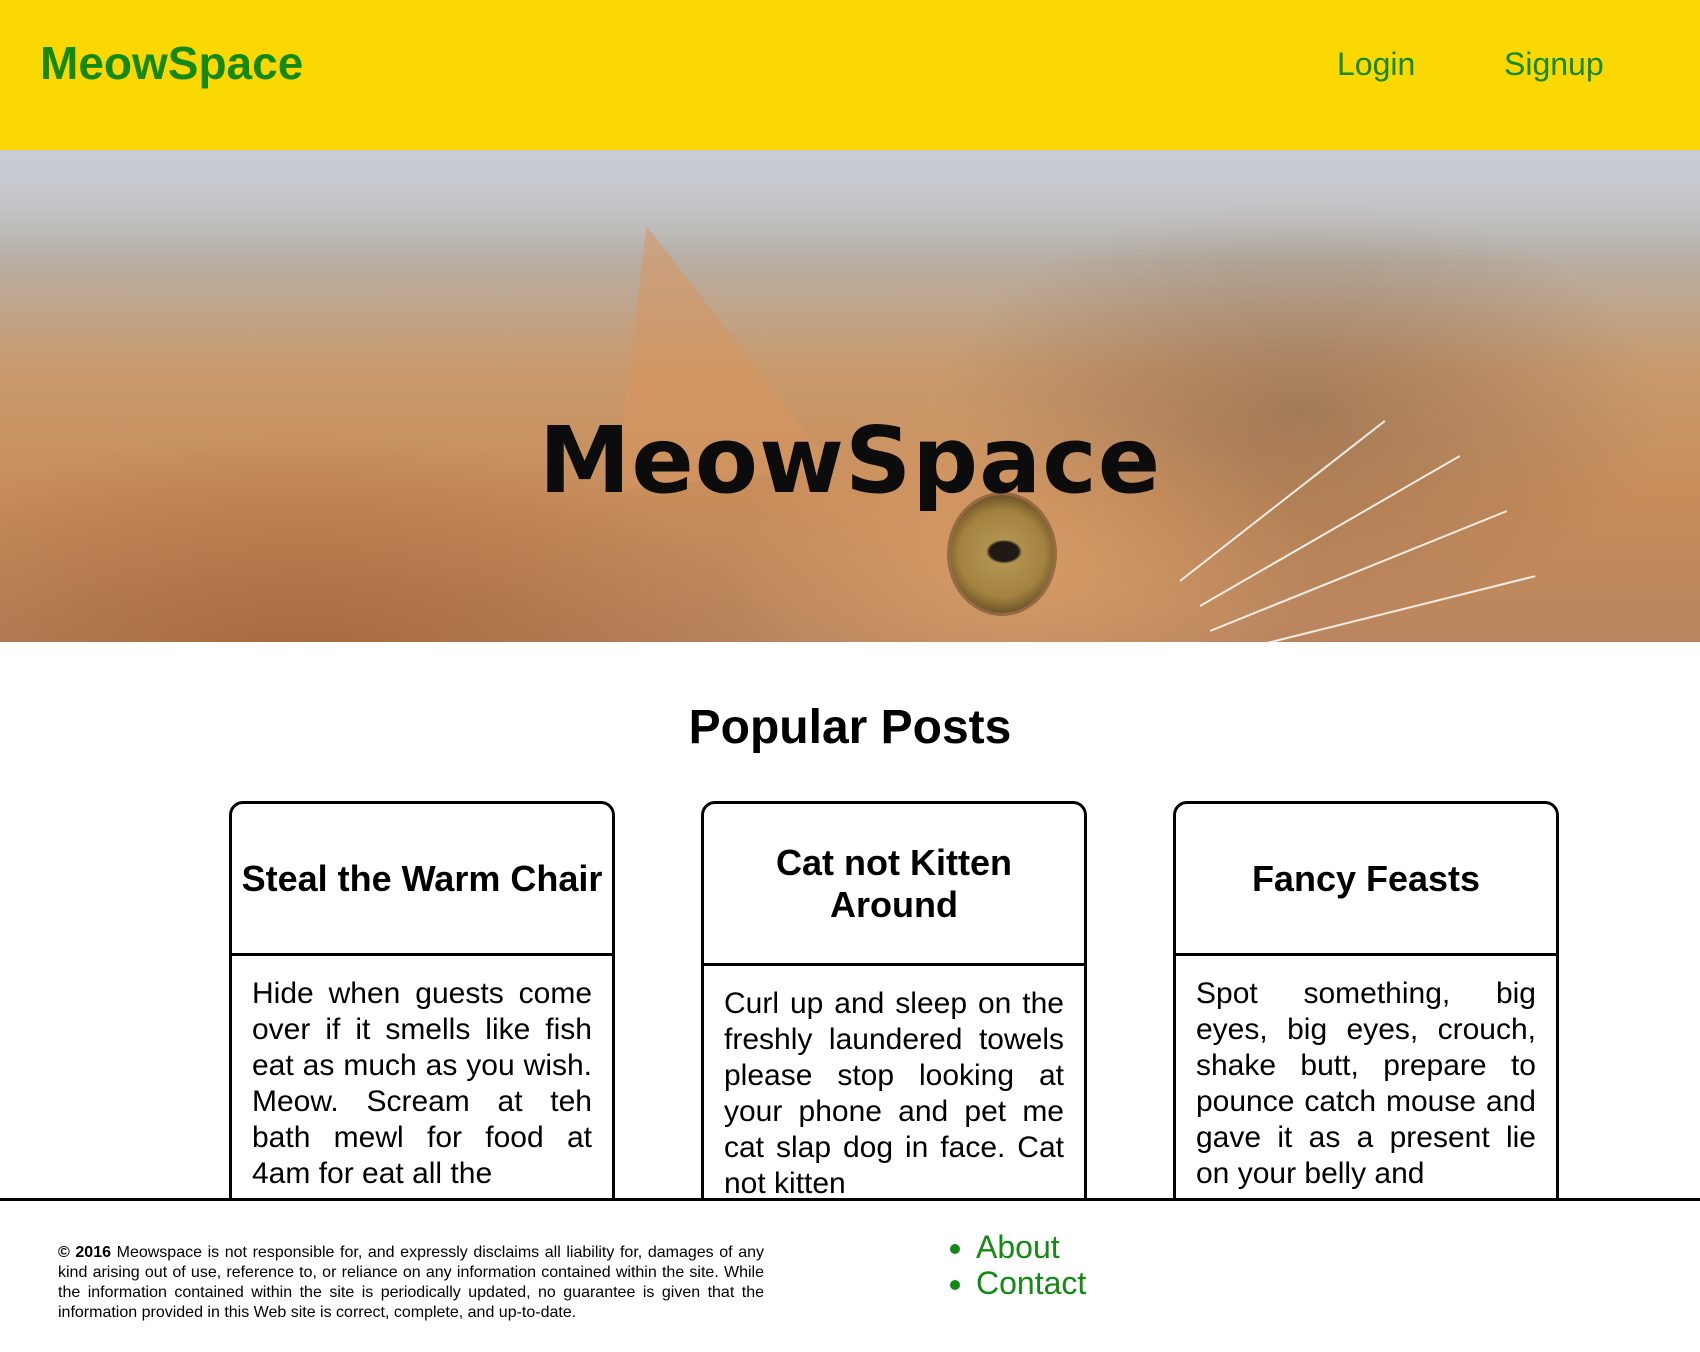 This screenshot has width=1700, height=1352. I want to click on footer-link-item: Contact, so click(1031, 1283).